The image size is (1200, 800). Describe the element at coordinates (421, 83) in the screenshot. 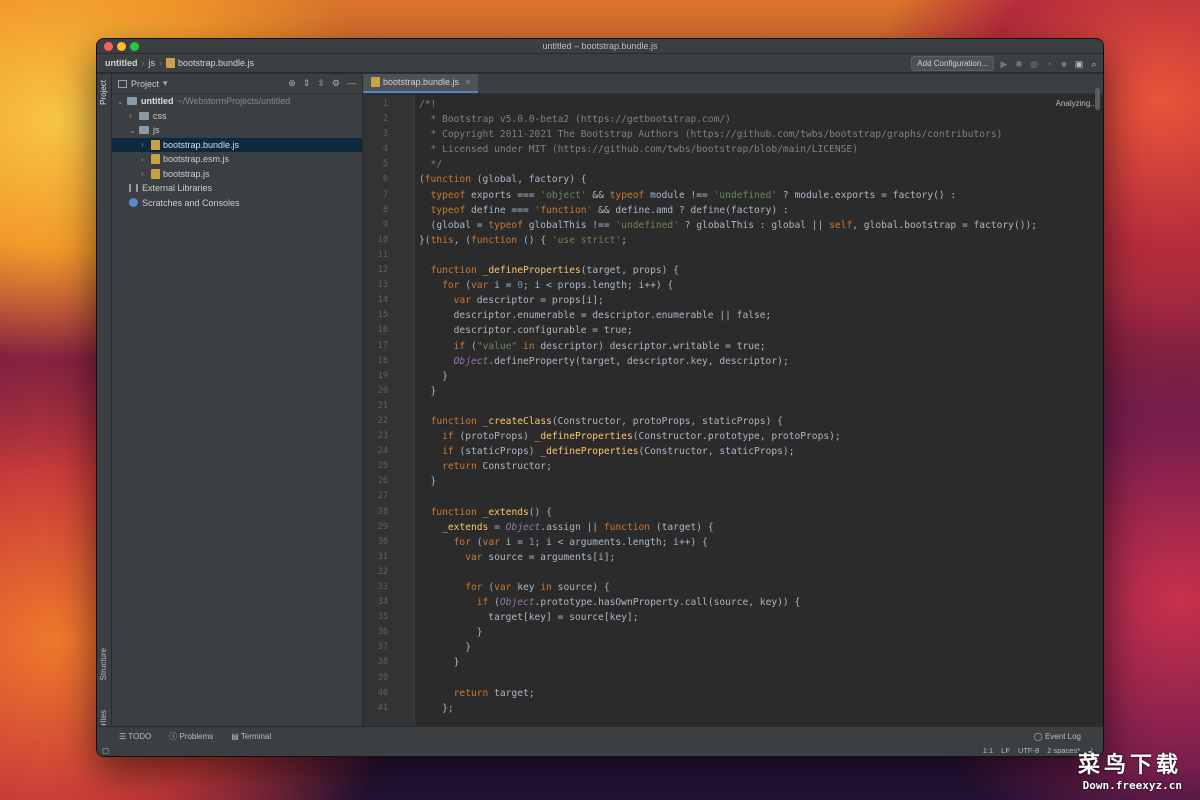

I see `editor-tab-bootstrap-bundle: bootstrap.bundle.js ×` at that location.